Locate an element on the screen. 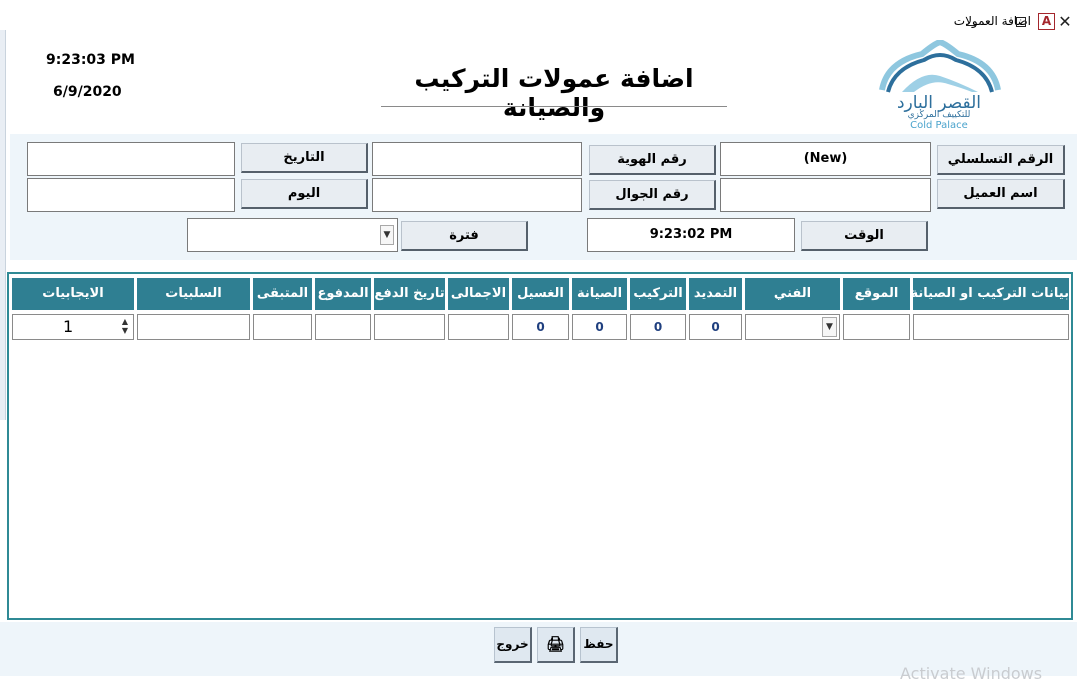  title-bar: اضافة العمولات A ✕ is located at coordinates (538, 22).